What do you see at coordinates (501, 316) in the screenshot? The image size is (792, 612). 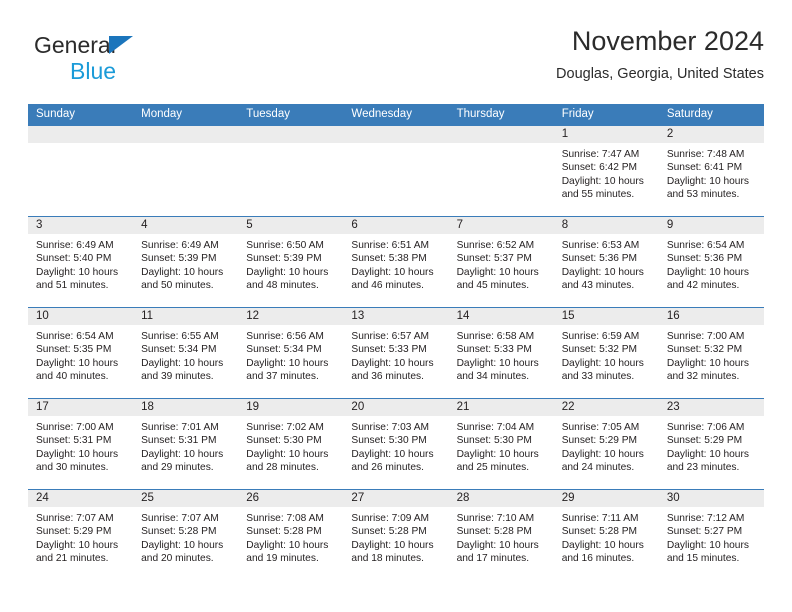 I see `day-number: 14` at bounding box center [501, 316].